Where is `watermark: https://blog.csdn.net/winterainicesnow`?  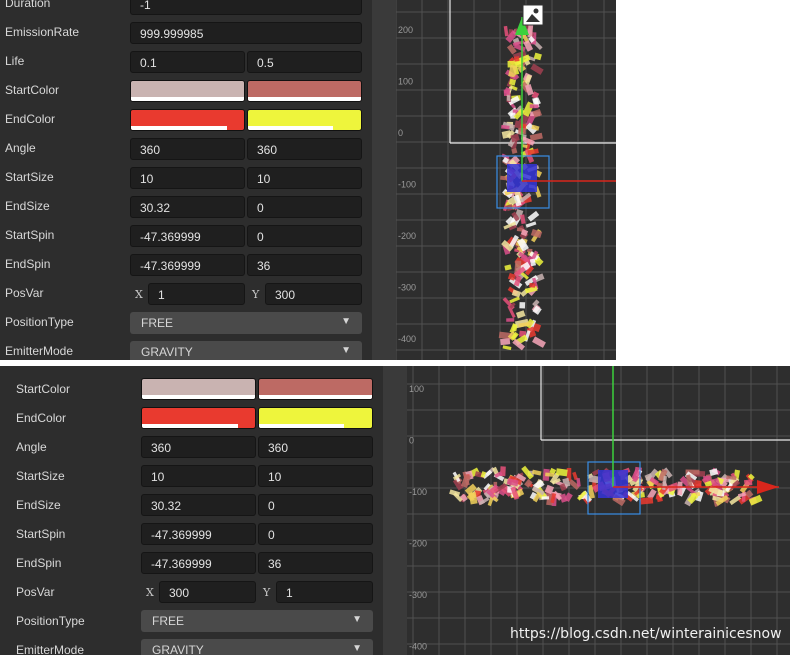
watermark: https://blog.csdn.net/winterainicesnow is located at coordinates (646, 634).